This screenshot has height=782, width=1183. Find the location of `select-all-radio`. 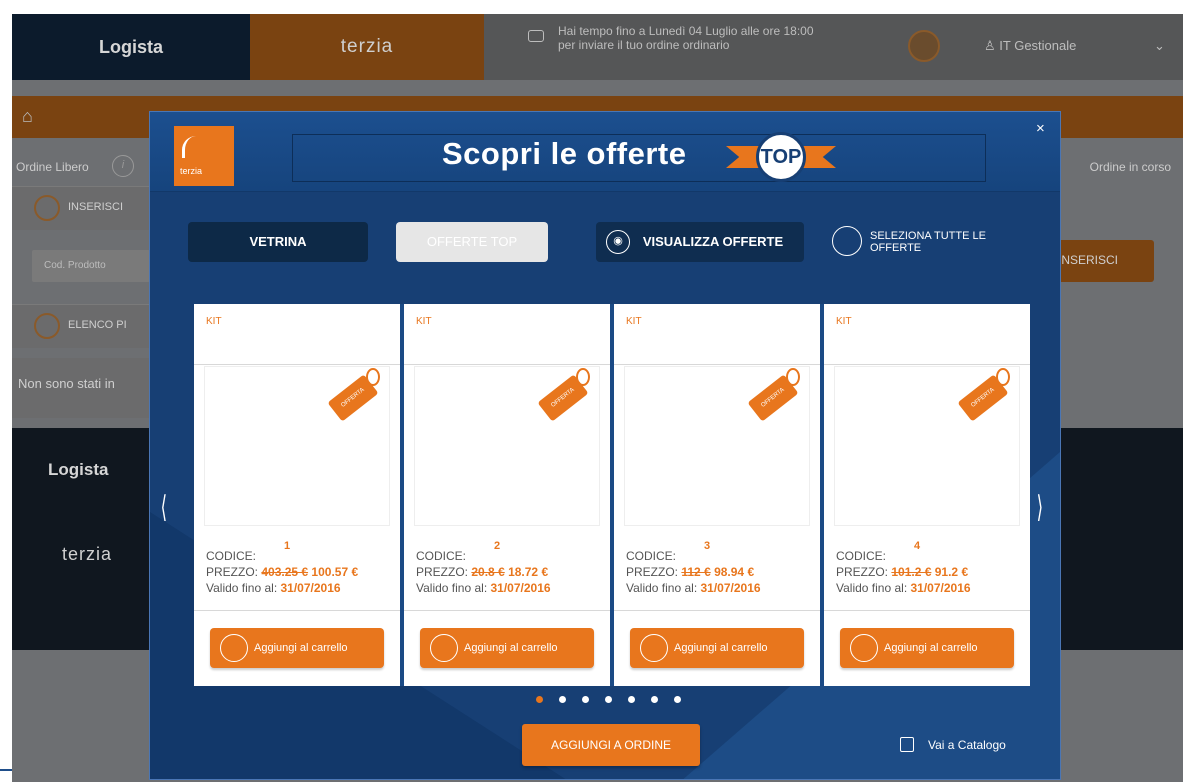

select-all-radio is located at coordinates (847, 241).